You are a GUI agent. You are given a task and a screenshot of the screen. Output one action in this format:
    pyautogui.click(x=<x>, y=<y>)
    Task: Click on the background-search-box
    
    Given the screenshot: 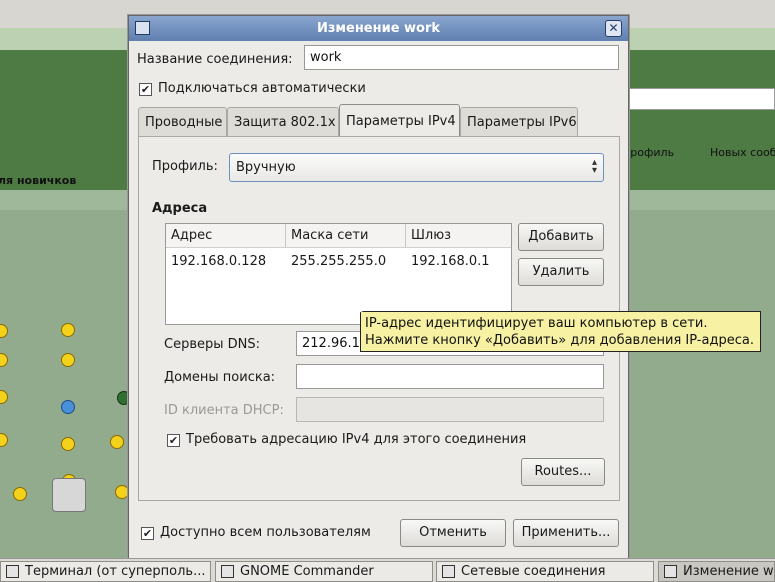 What is the action you would take?
    pyautogui.click(x=697, y=99)
    